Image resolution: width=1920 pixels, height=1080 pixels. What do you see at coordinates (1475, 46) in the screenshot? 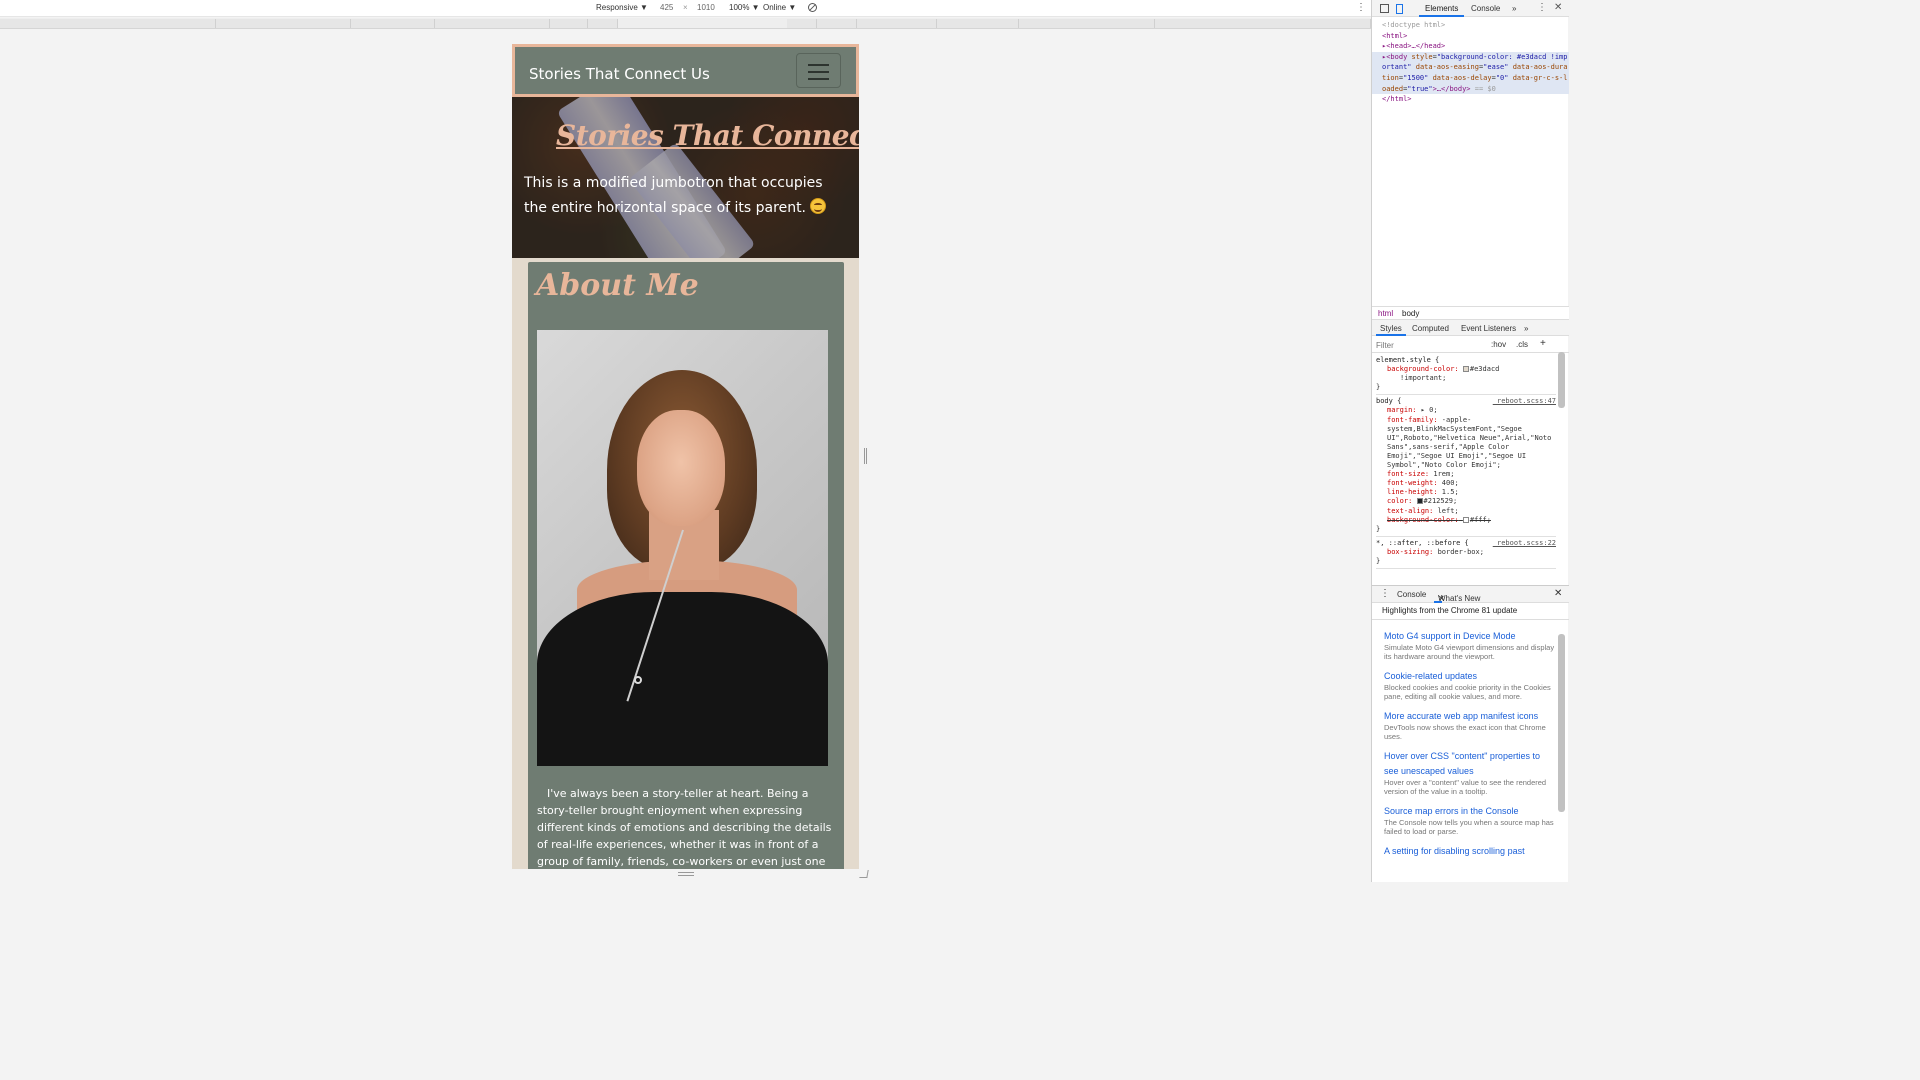
I see `dom-head: ▸<head>…</head>` at bounding box center [1475, 46].